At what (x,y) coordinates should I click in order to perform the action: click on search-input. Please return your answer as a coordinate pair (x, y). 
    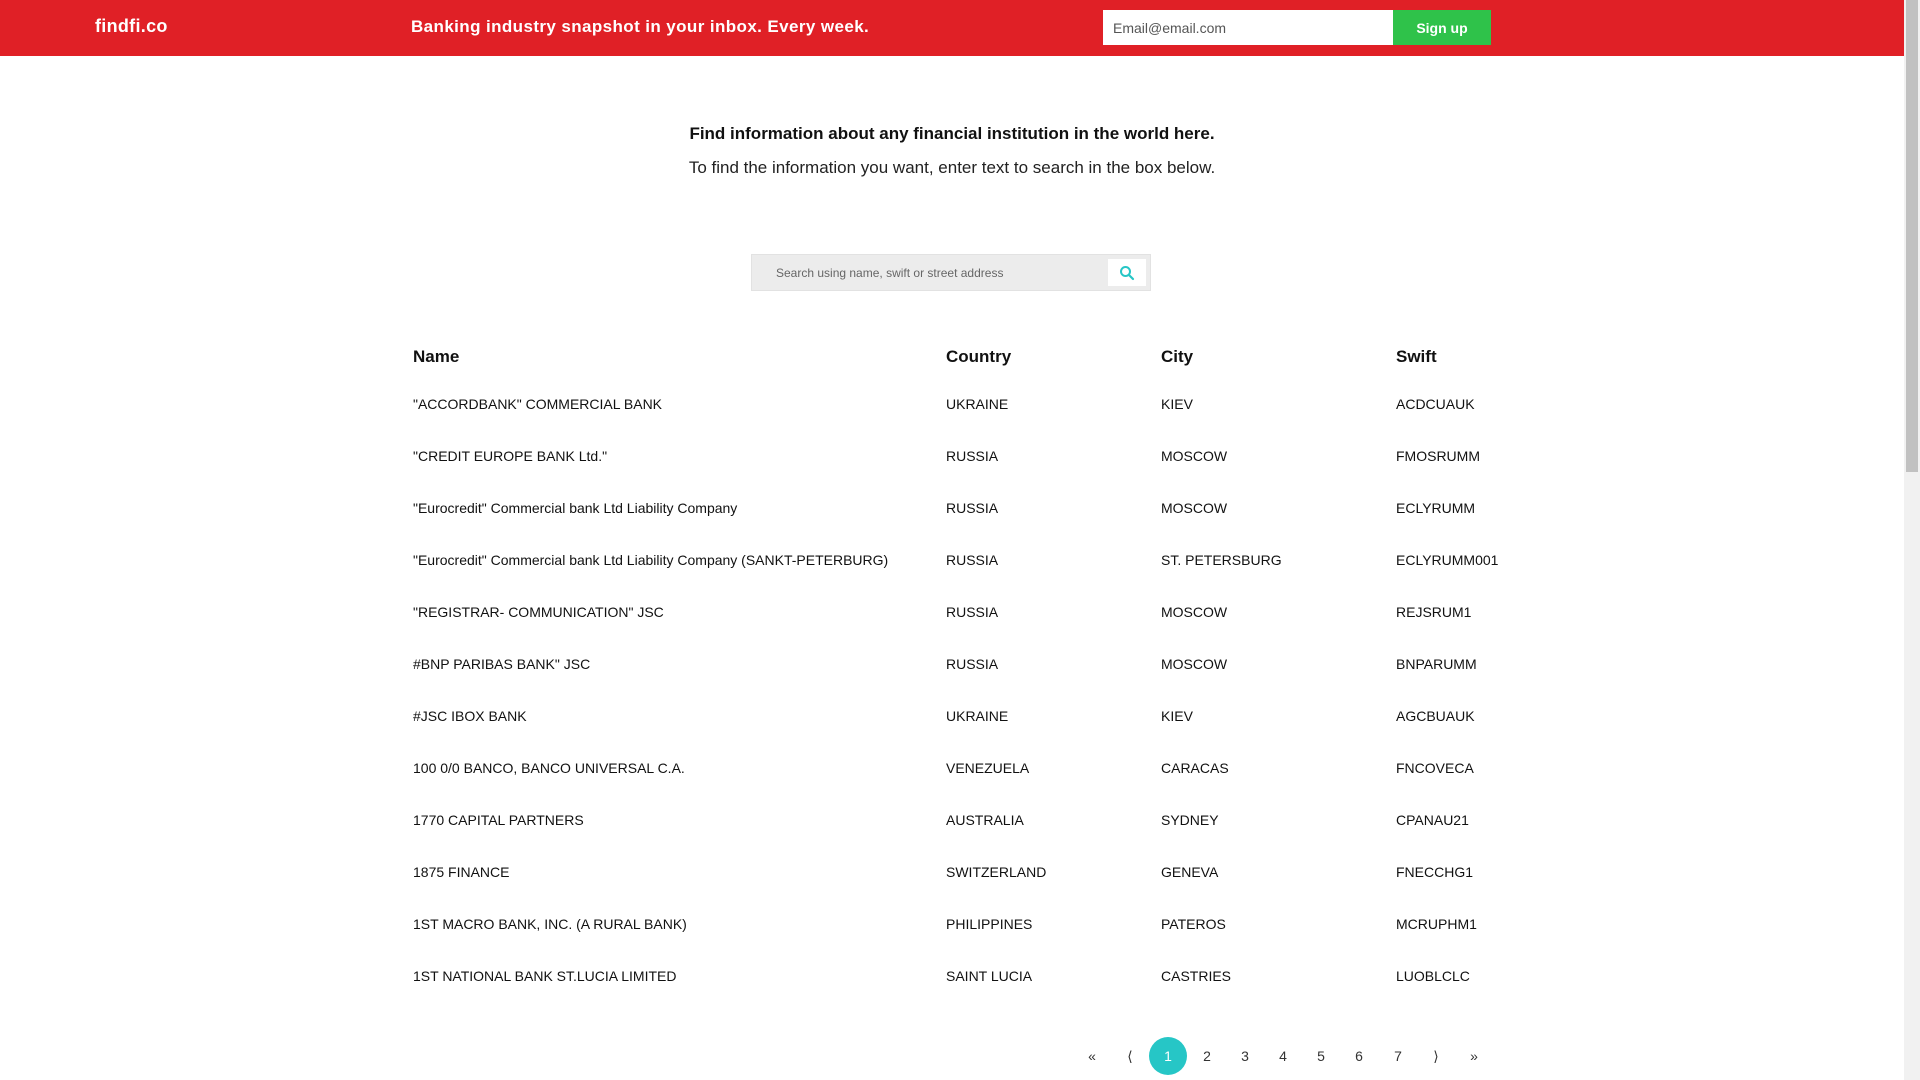
    Looking at the image, I should click on (934, 272).